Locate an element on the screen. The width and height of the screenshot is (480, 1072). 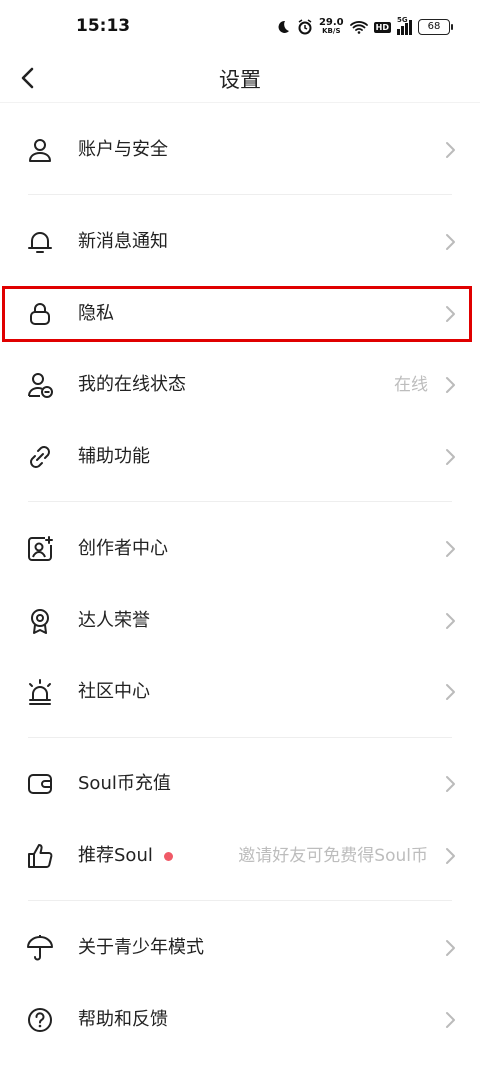
settings-item-accessibility: 辅助功能 is located at coordinates (240, 457).